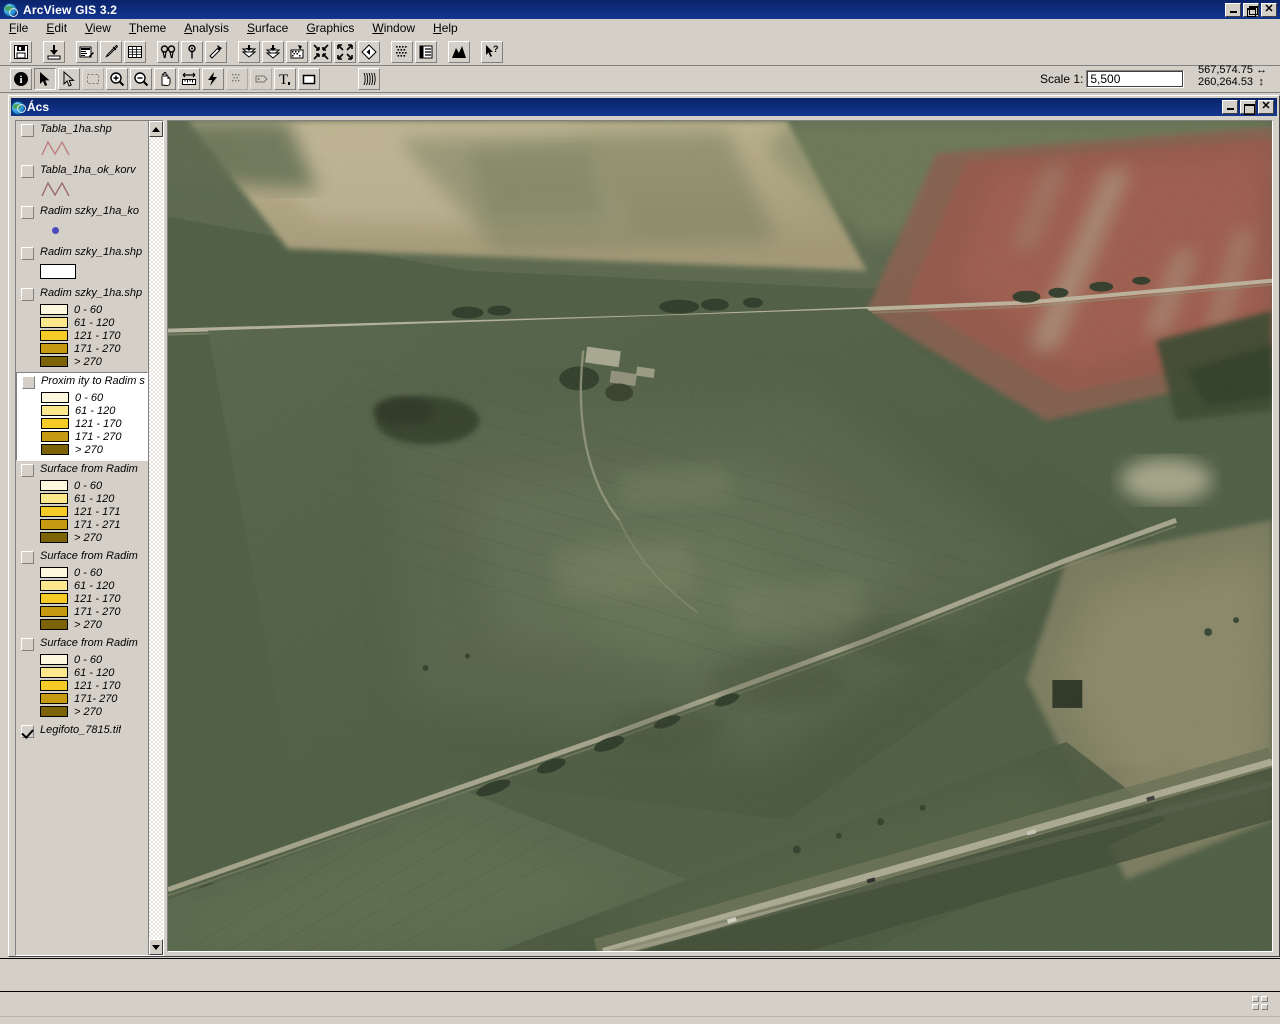 This screenshot has width=1280, height=1024. Describe the element at coordinates (97, 611) in the screenshot. I see `legend-class-label: 171 - 270` at that location.